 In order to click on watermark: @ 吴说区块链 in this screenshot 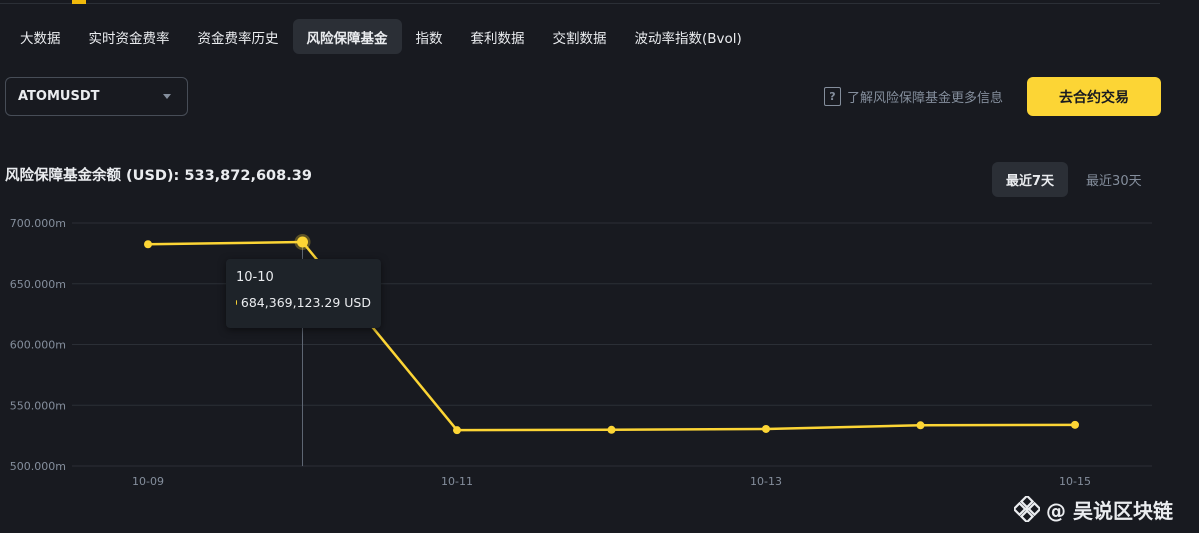, I will do `click(1093, 509)`.